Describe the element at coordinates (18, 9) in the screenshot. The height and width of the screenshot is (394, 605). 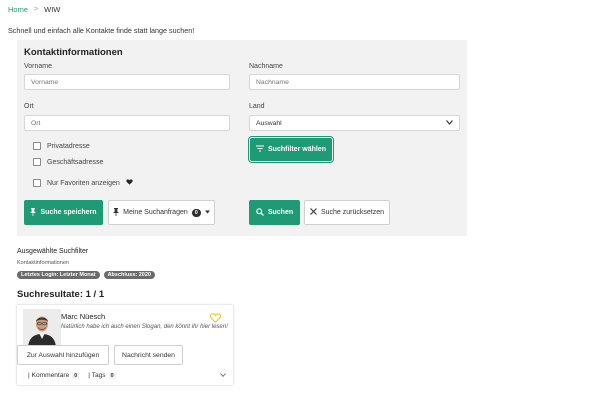
I see `breadcrumb-home-link: Home` at that location.